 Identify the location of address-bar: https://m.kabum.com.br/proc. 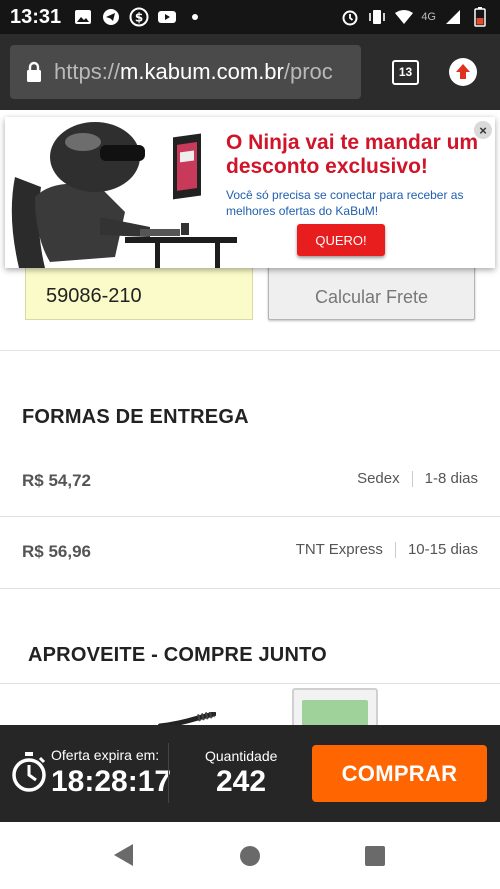
(185, 72).